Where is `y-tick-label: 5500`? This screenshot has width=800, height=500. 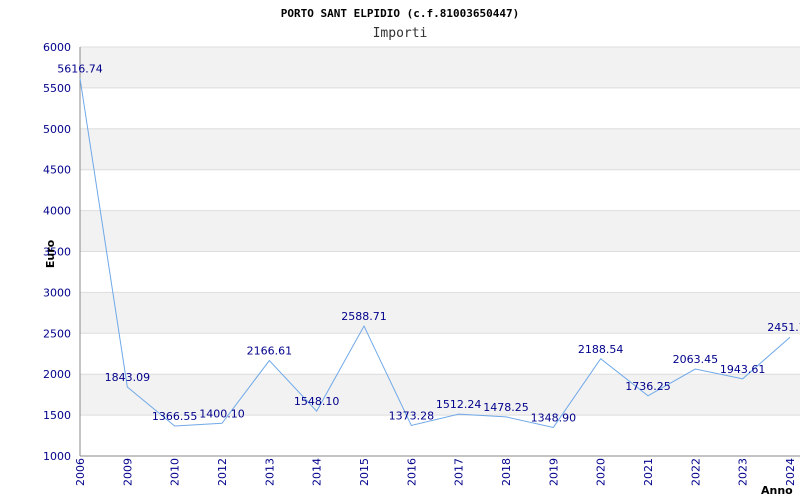 y-tick-label: 5500 is located at coordinates (57, 88).